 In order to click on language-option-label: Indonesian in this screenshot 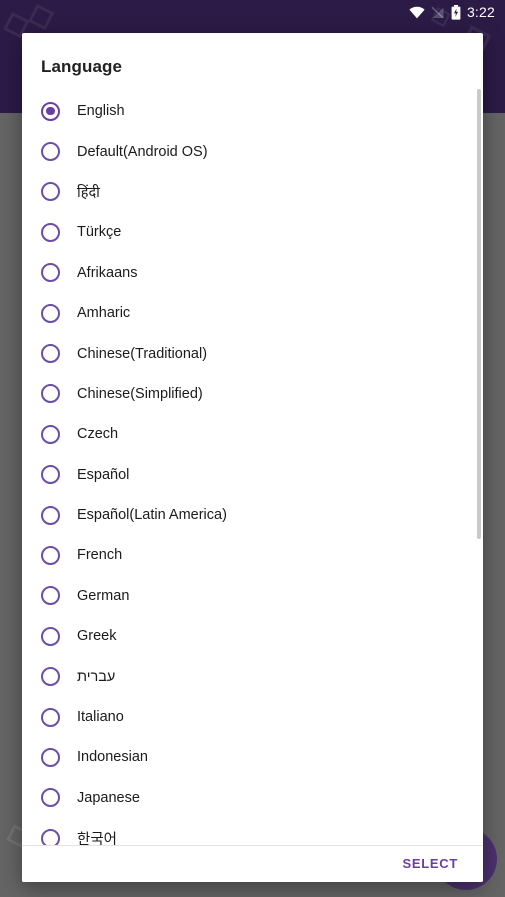, I will do `click(112, 757)`.